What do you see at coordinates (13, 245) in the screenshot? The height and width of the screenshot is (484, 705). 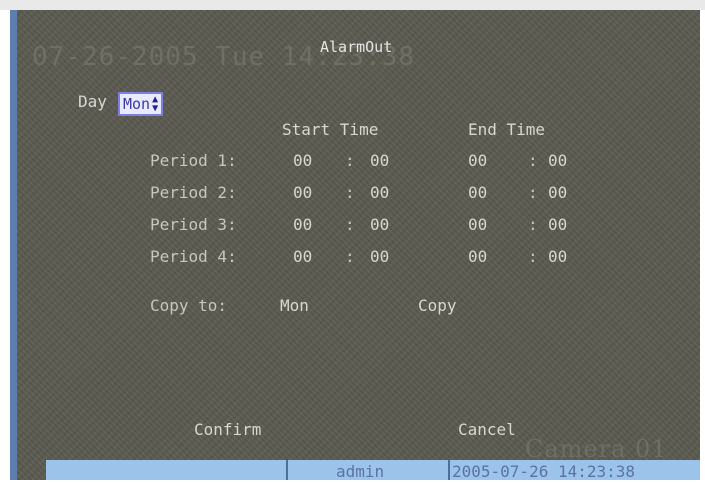 I see `left-edge` at bounding box center [13, 245].